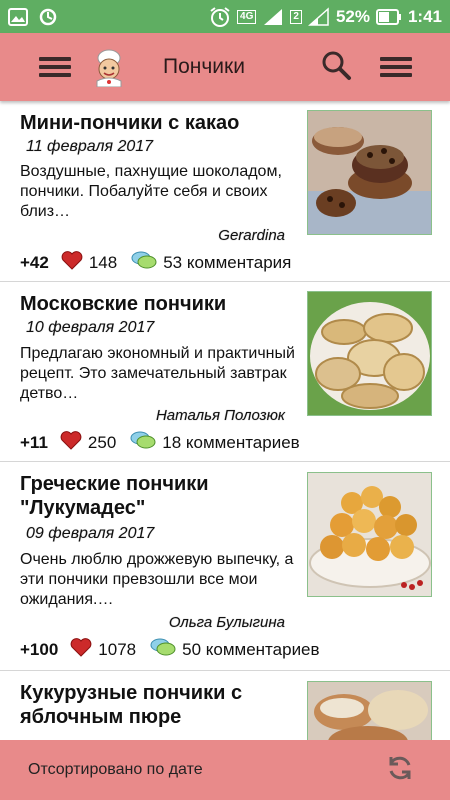  What do you see at coordinates (296, 16) in the screenshot?
I see `sim-slot-badge: 2` at bounding box center [296, 16].